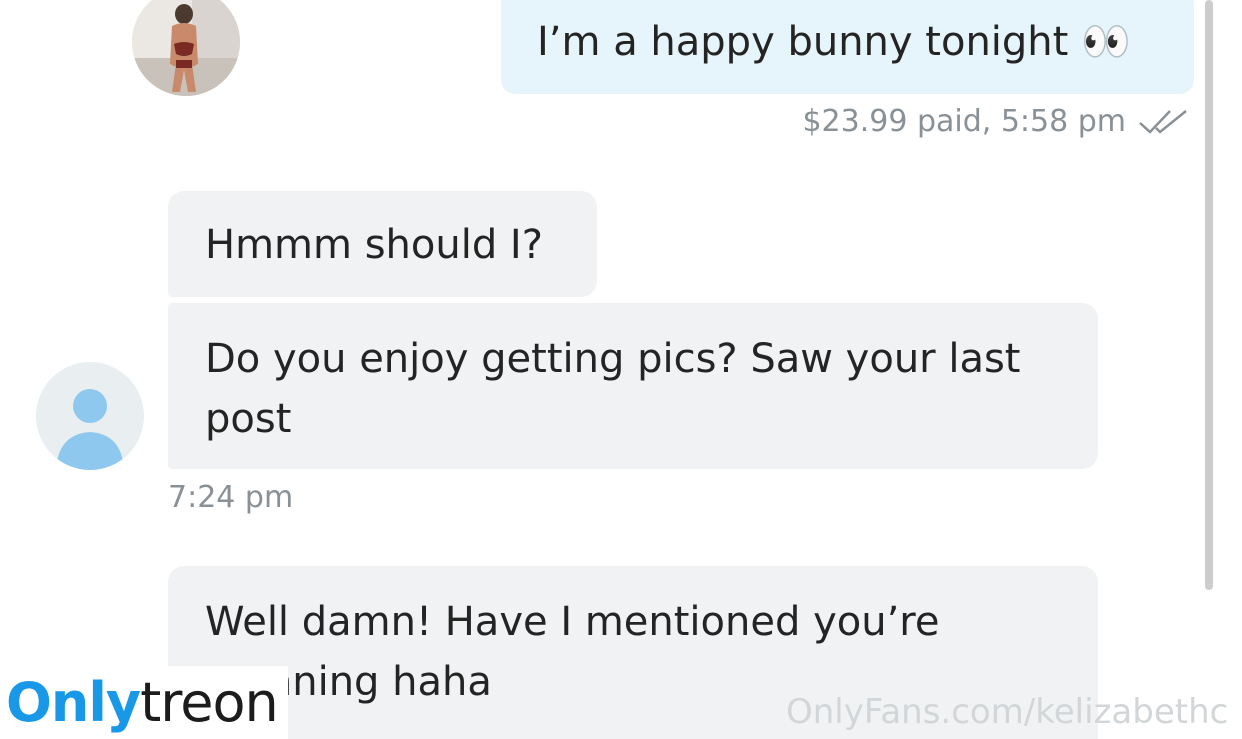 This screenshot has height=739, width=1242. I want to click on brand-logo: Only treon, so click(144, 702).